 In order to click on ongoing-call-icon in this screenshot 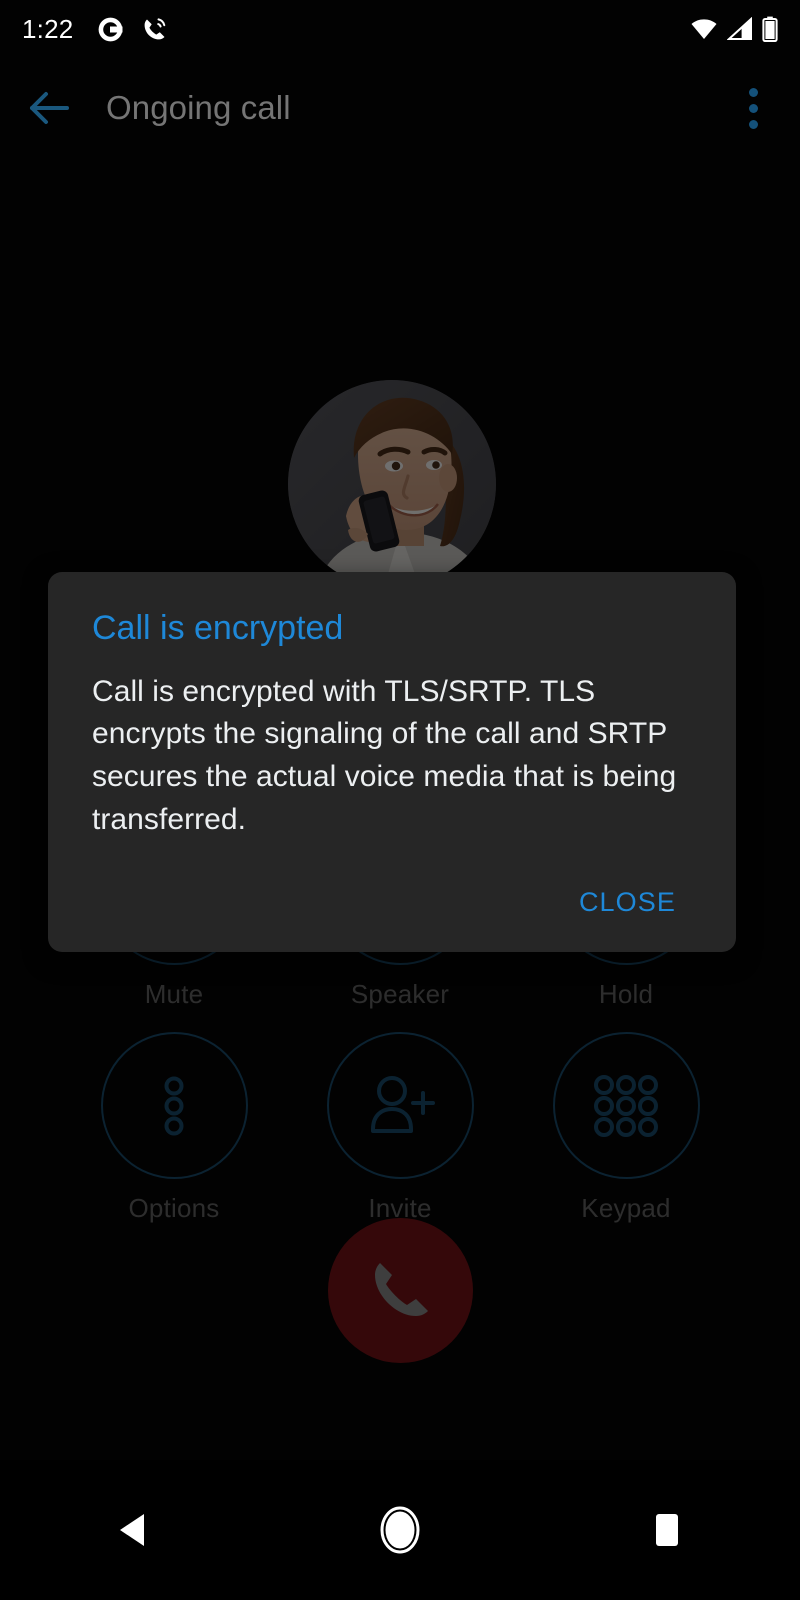, I will do `click(155, 28)`.